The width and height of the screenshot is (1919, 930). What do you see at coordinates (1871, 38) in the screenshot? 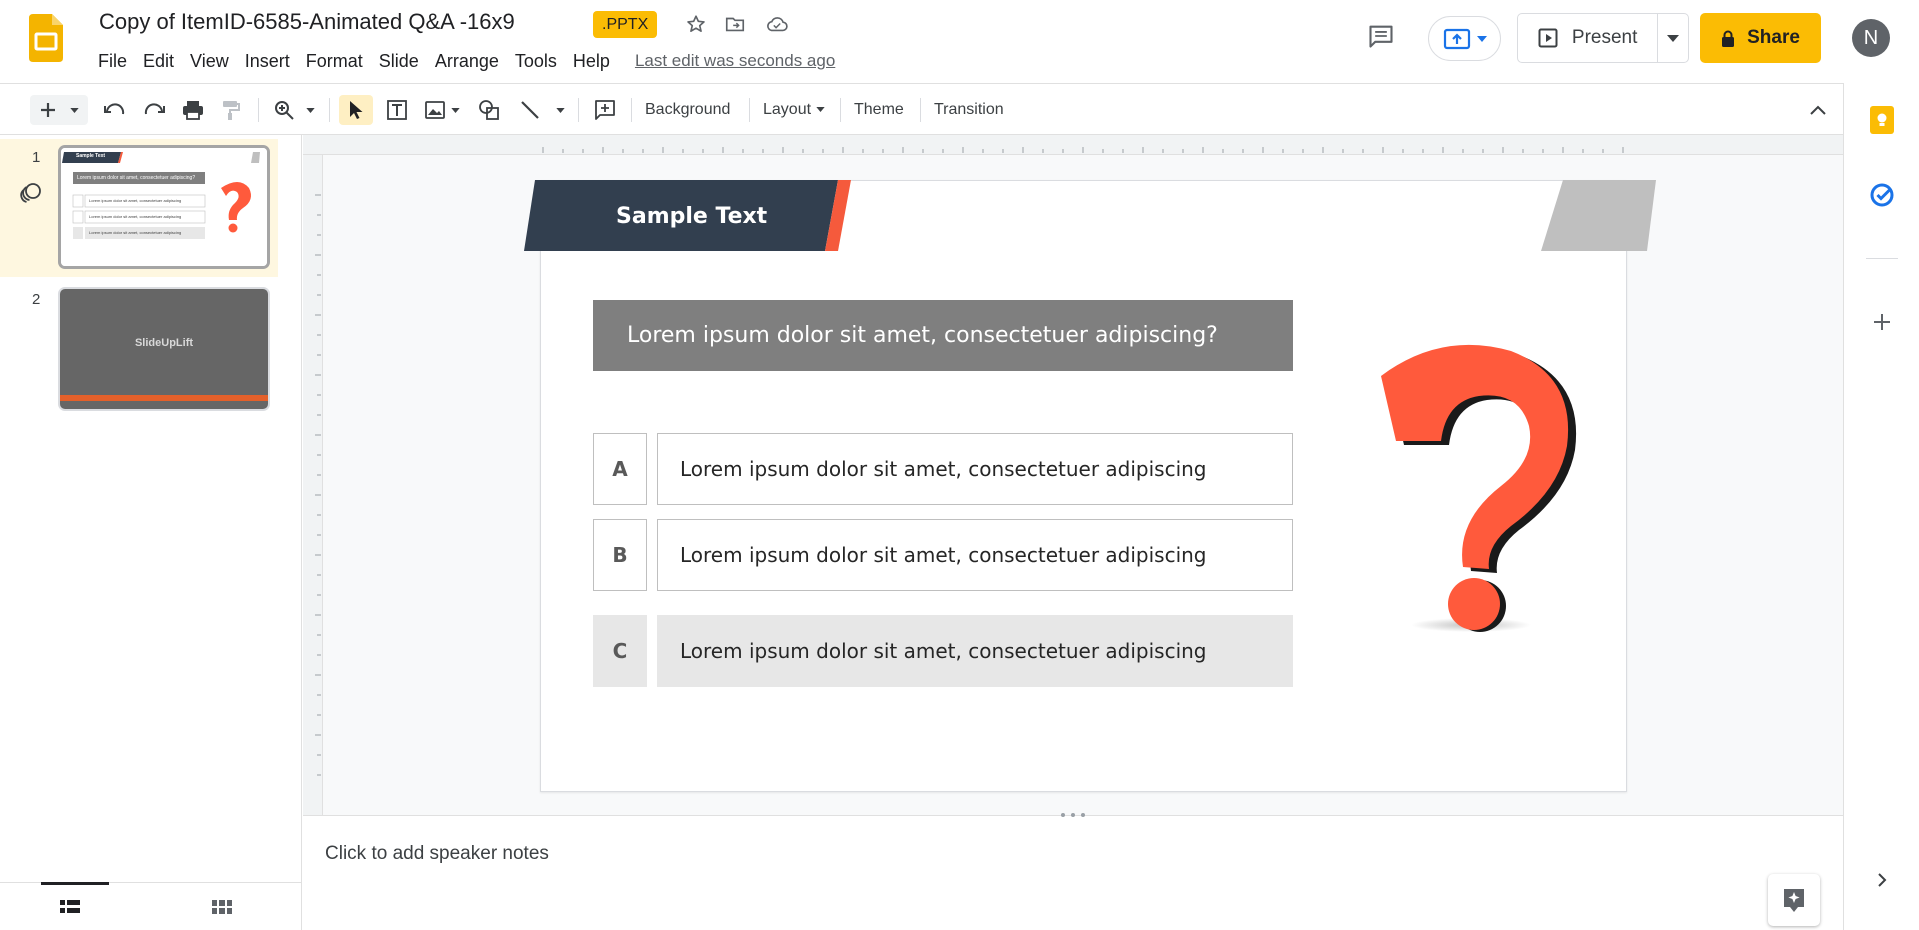
I see `account-avatar: N` at bounding box center [1871, 38].